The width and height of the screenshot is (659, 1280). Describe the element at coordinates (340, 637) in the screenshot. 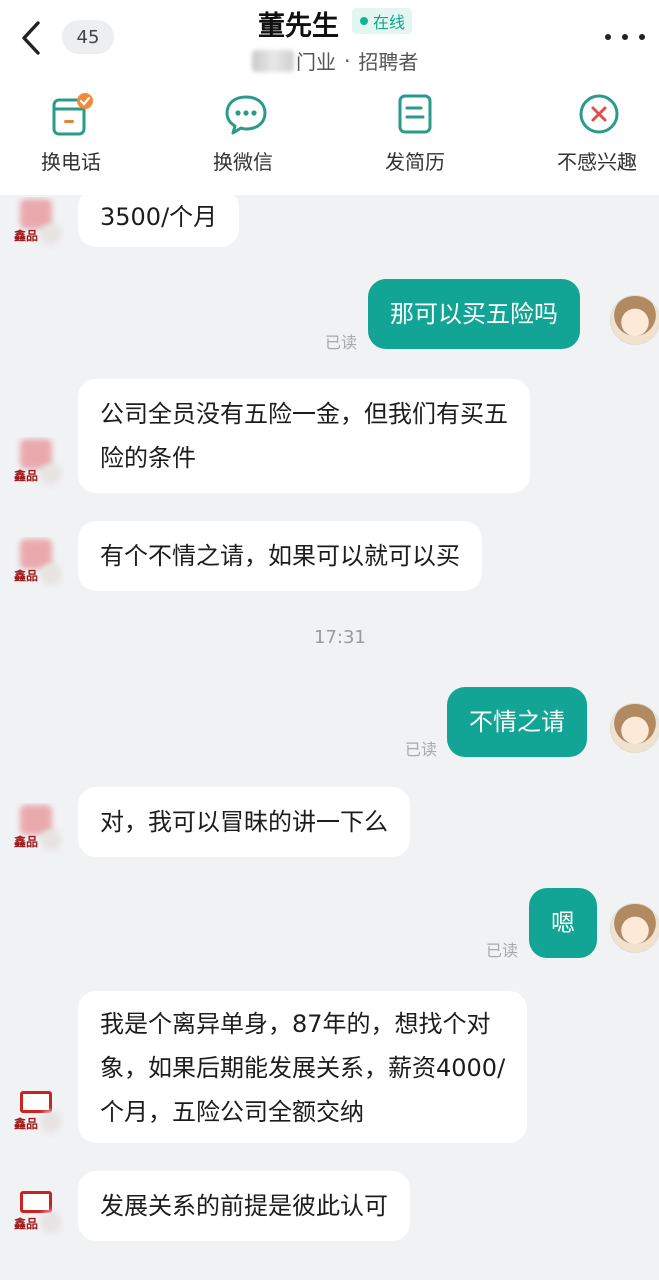

I see `time-stamp: 17:31` at that location.